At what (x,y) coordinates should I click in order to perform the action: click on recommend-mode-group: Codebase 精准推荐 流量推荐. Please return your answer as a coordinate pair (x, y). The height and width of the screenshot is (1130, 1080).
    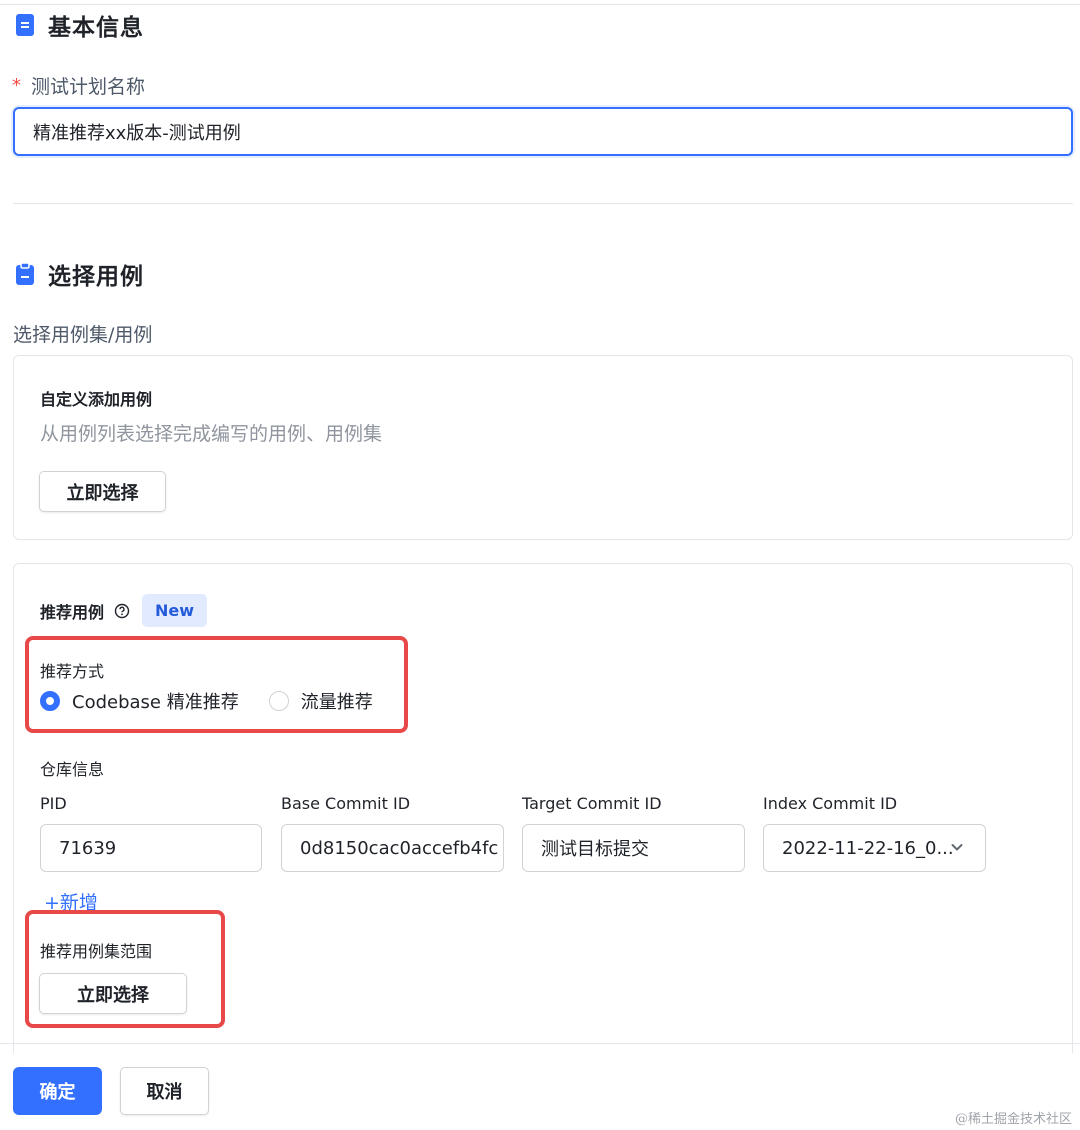
    Looking at the image, I should click on (221, 701).